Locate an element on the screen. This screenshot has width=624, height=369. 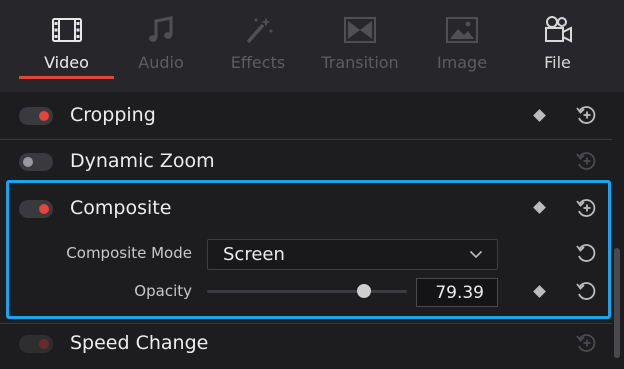
magic-wand-icon is located at coordinates (259, 30).